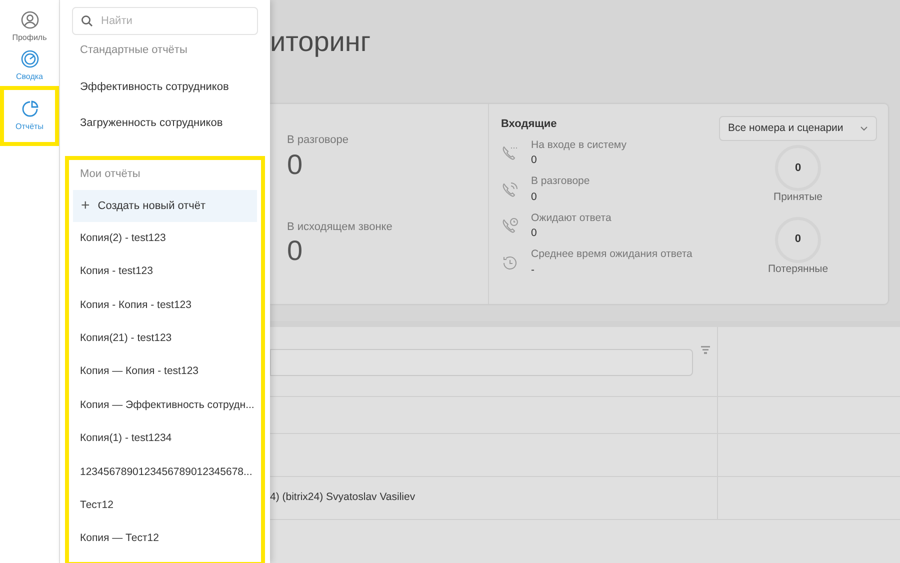 This screenshot has width=900, height=563. I want to click on section-heading: Стандартные отчёты, so click(134, 50).